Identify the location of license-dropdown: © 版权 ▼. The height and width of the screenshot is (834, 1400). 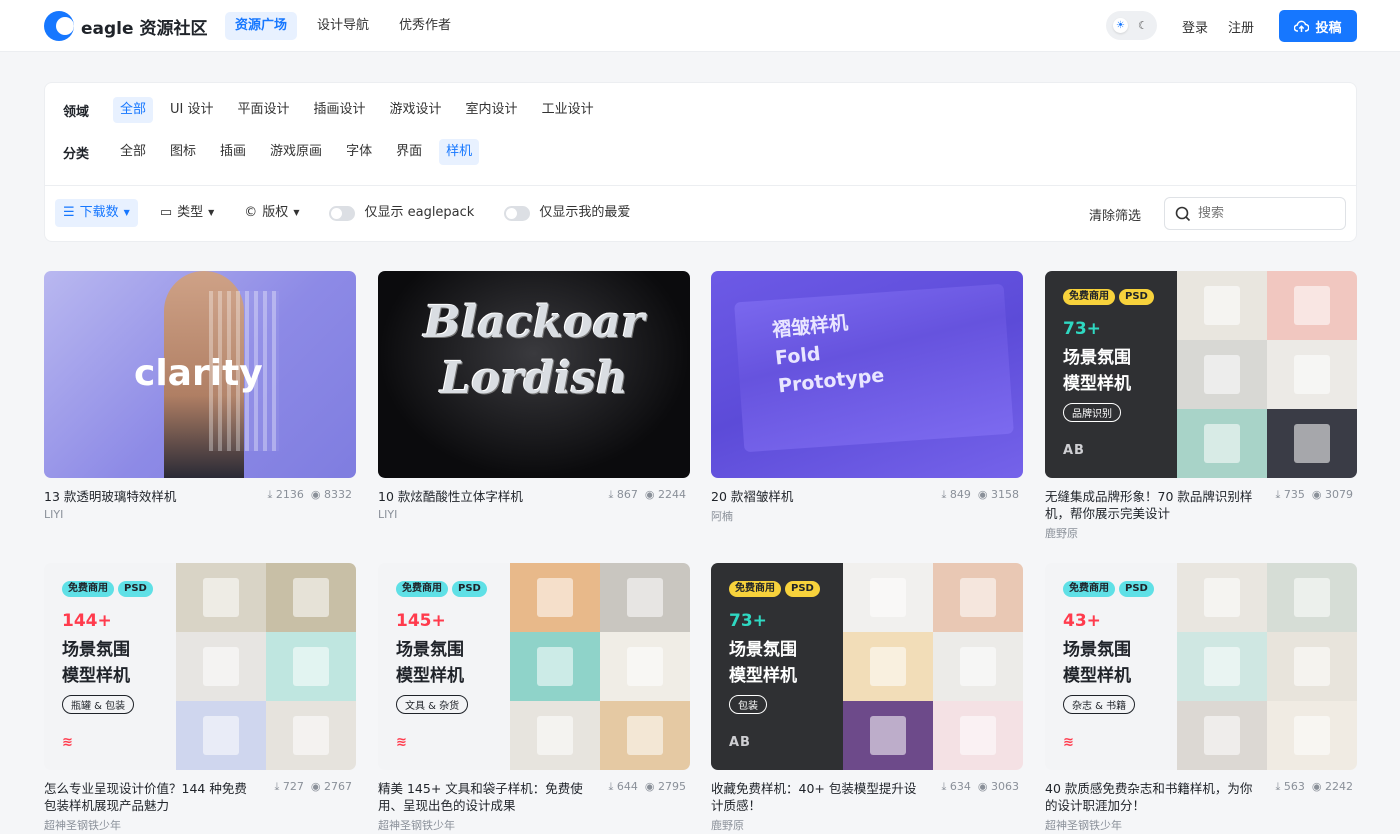
(271, 213).